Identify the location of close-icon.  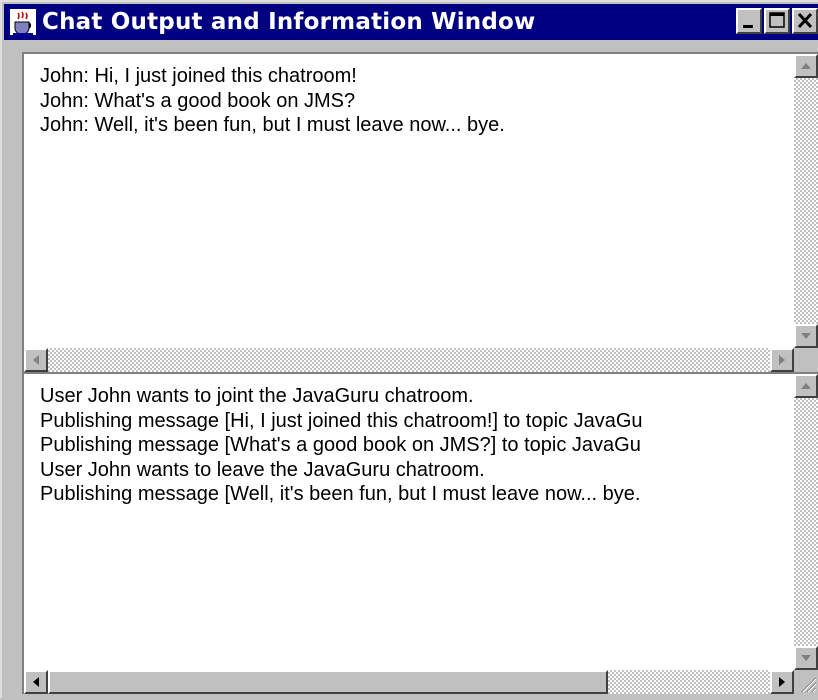
(805, 20).